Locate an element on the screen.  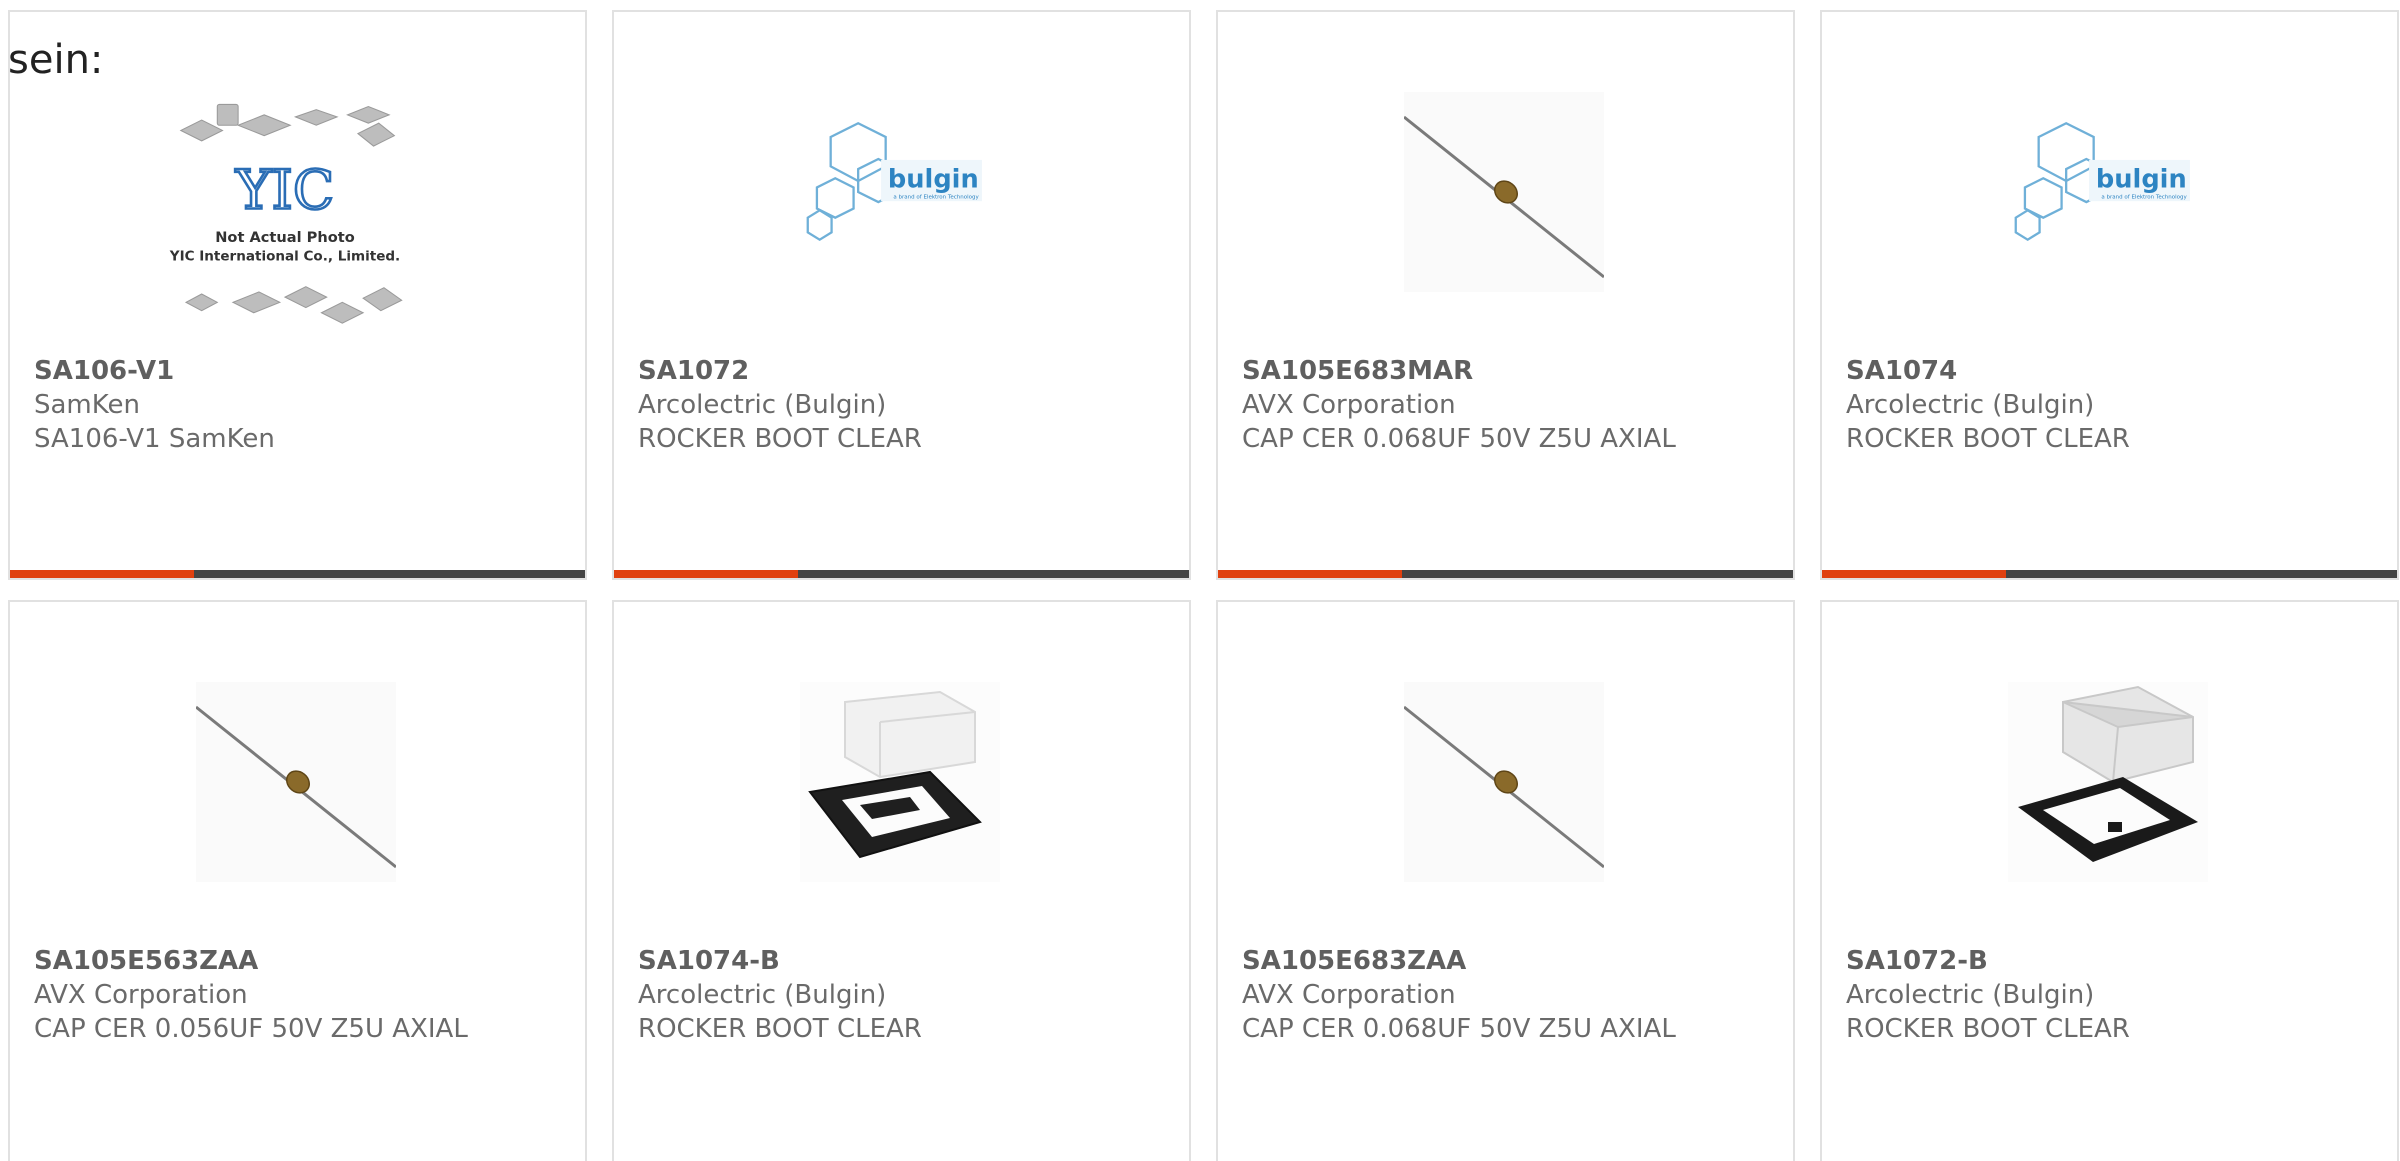
svg-text: YIC is located at coordinates (285, 190).